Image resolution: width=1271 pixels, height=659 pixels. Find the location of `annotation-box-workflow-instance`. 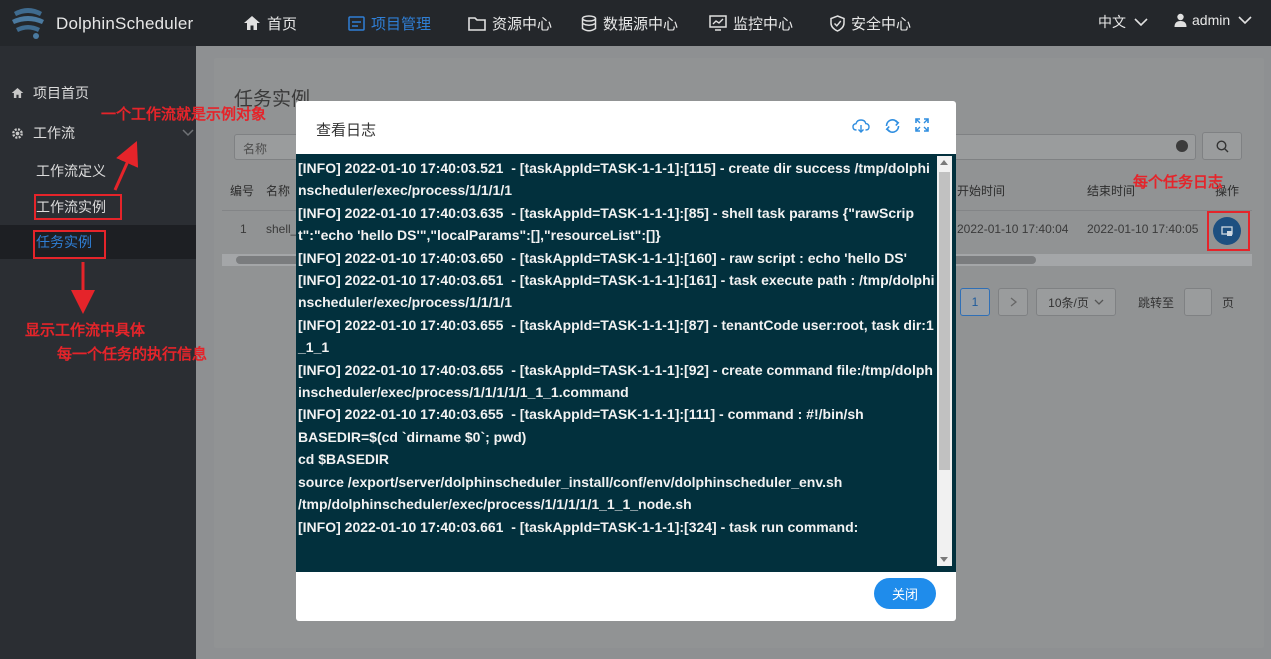

annotation-box-workflow-instance is located at coordinates (78, 207).